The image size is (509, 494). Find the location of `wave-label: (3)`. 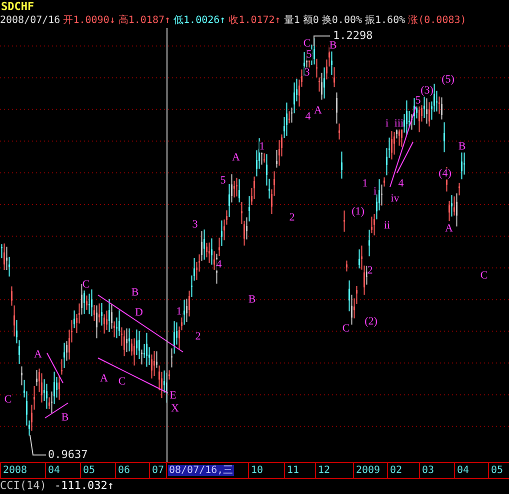

wave-label: (3) is located at coordinates (427, 91).